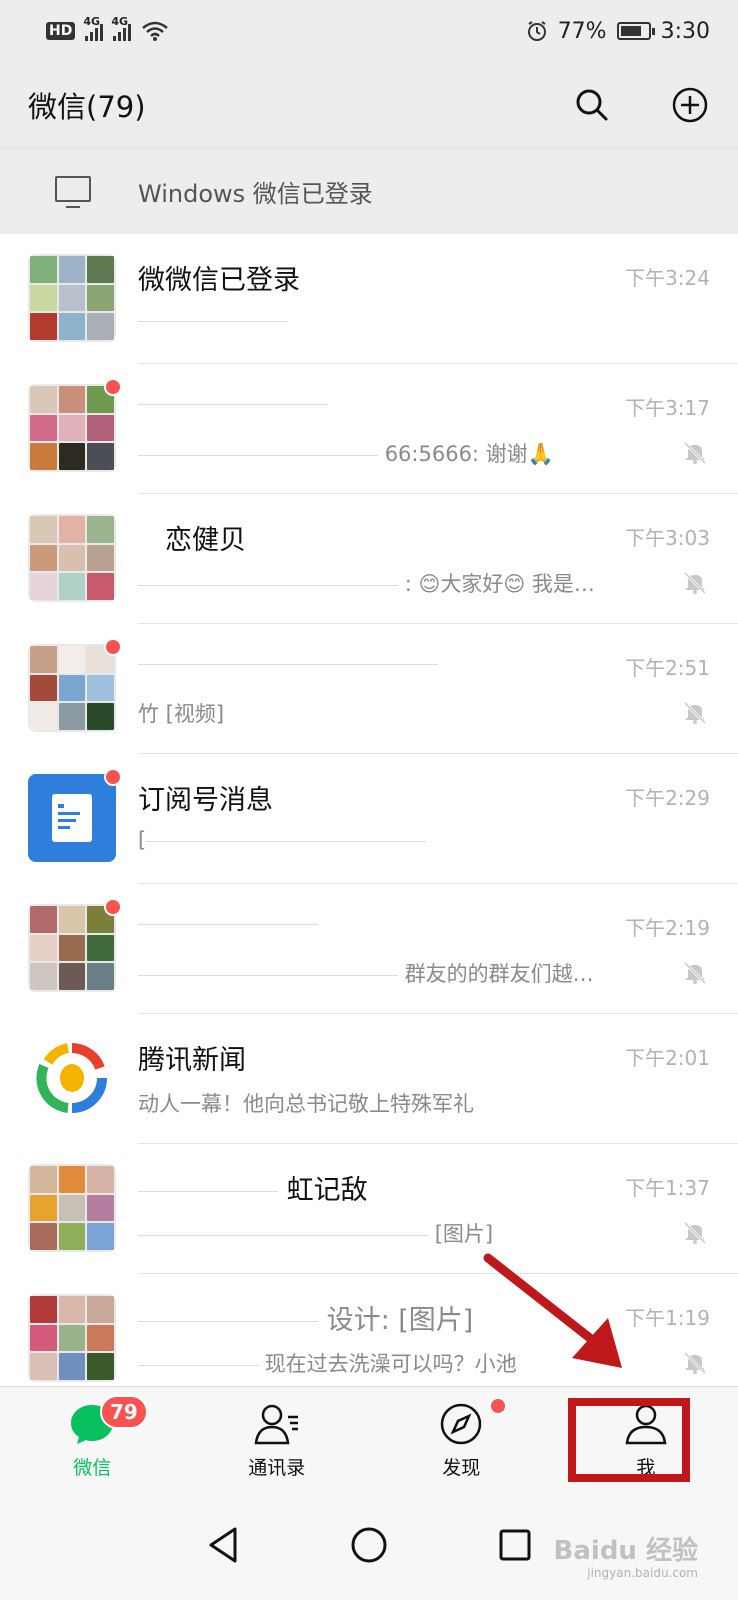  I want to click on chat-time: 下午2:01, so click(667, 1058).